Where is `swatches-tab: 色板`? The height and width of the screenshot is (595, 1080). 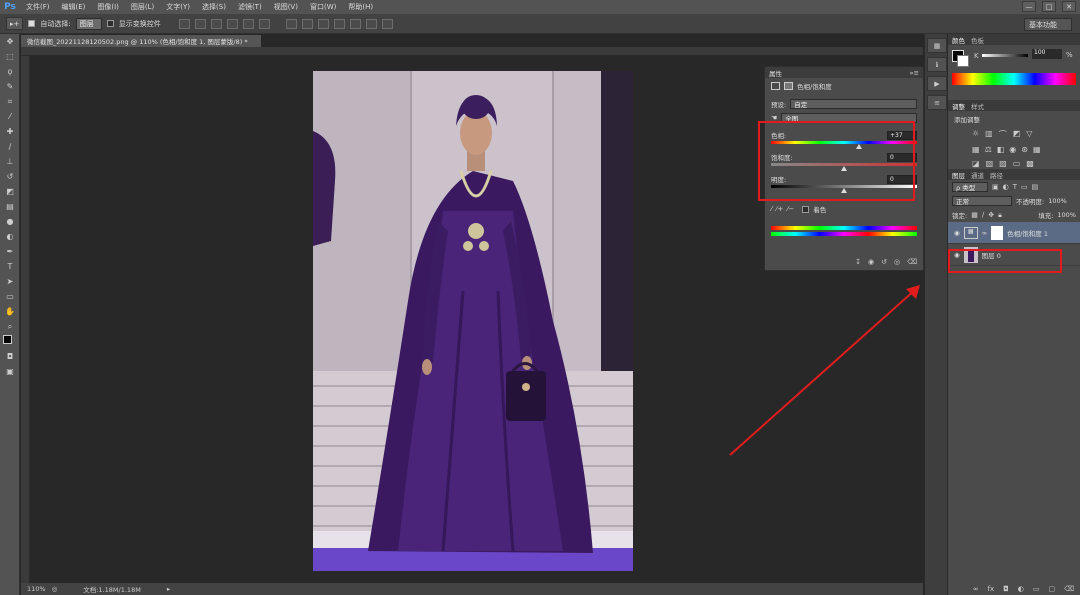 swatches-tab: 色板 is located at coordinates (977, 40).